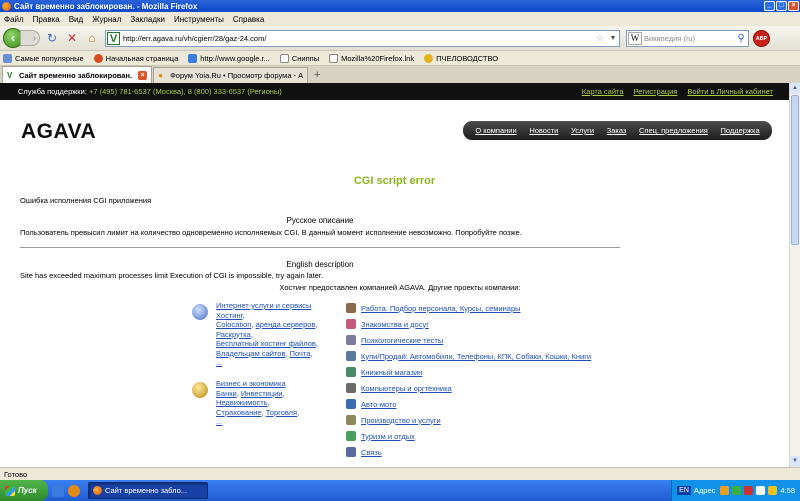  I want to click on bookmark-snippets: Сниппы, so click(299, 58).